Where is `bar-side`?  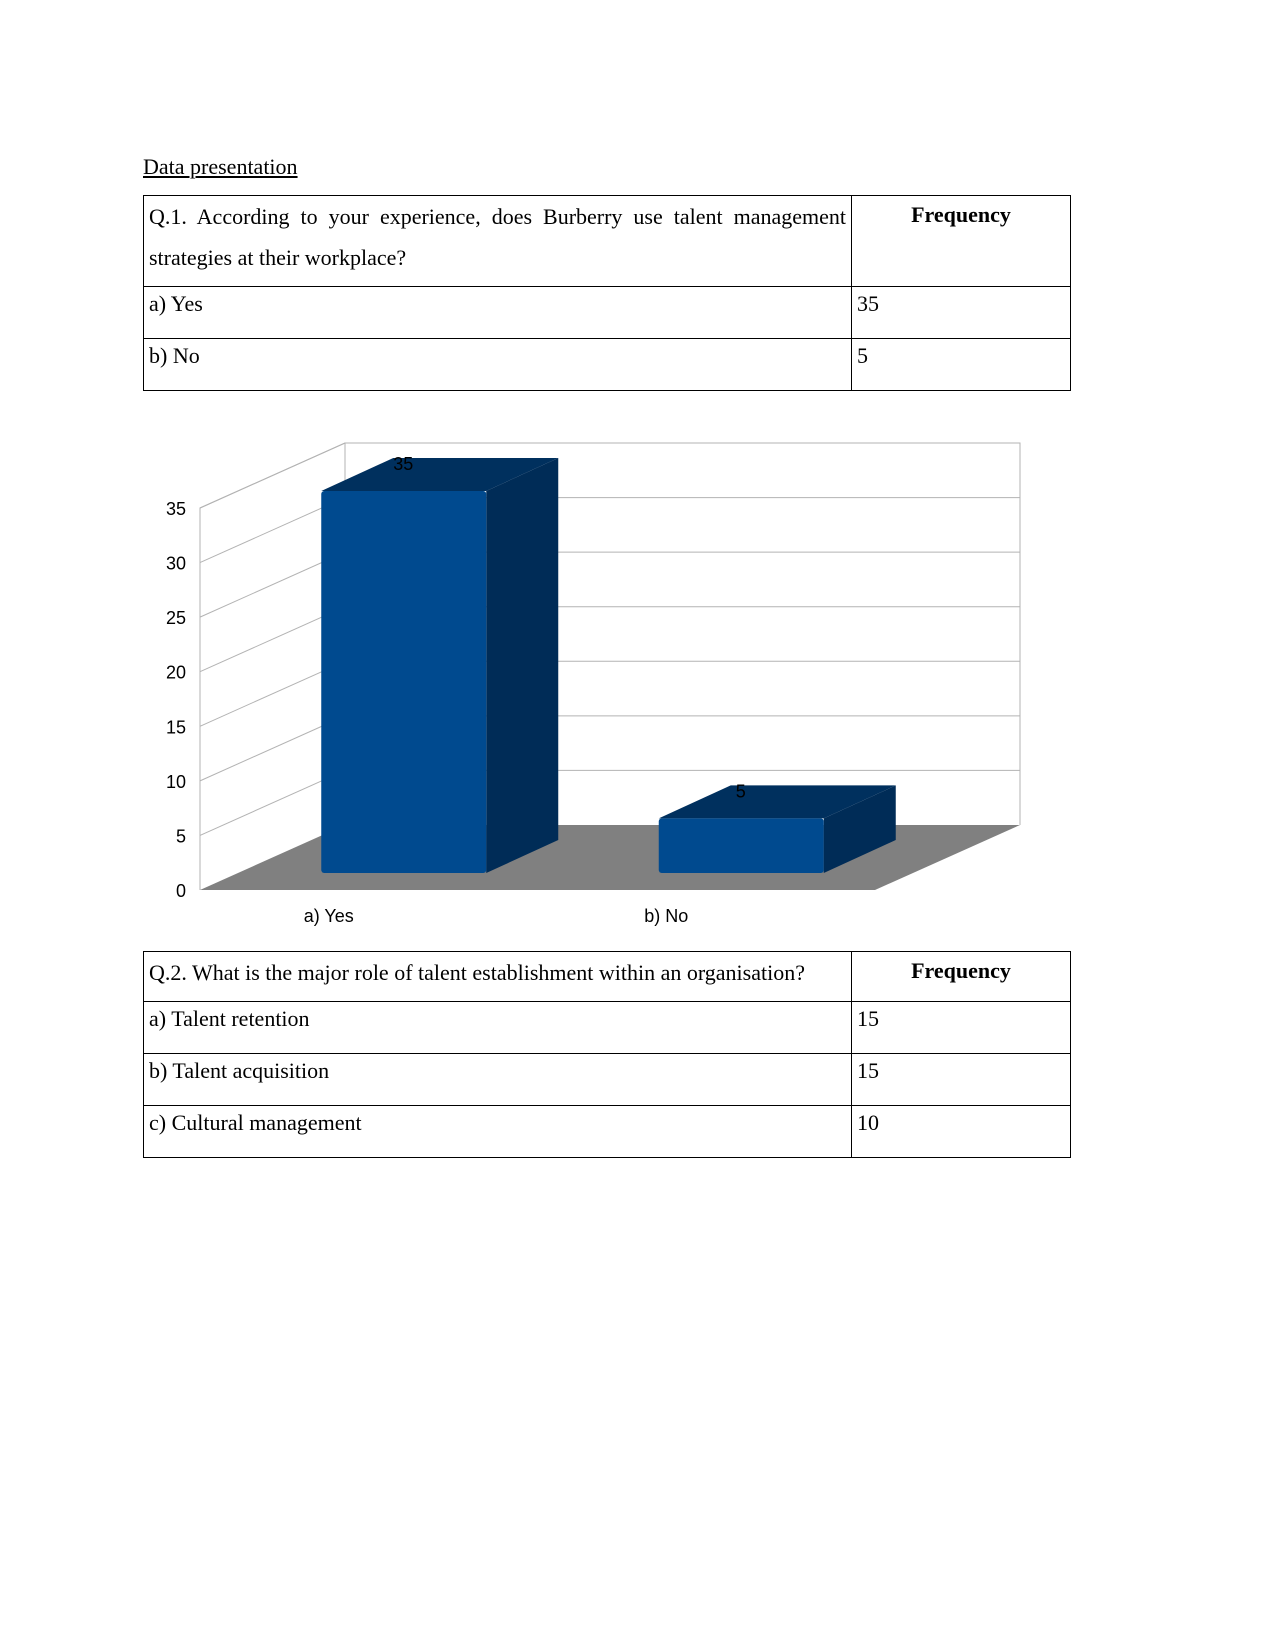
bar-side is located at coordinates (522, 665).